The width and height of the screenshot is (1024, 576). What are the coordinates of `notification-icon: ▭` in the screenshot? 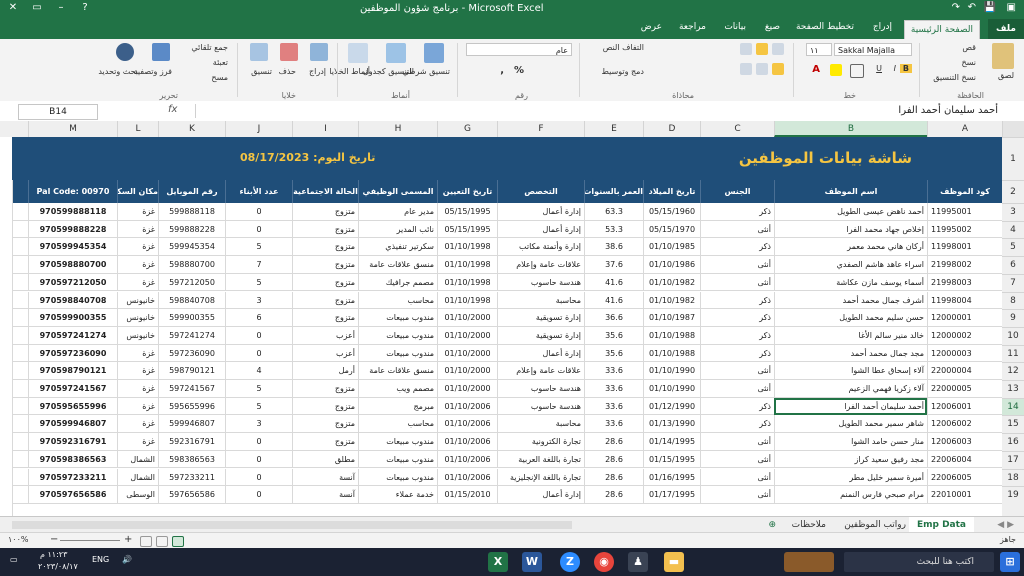 It's located at (14, 559).